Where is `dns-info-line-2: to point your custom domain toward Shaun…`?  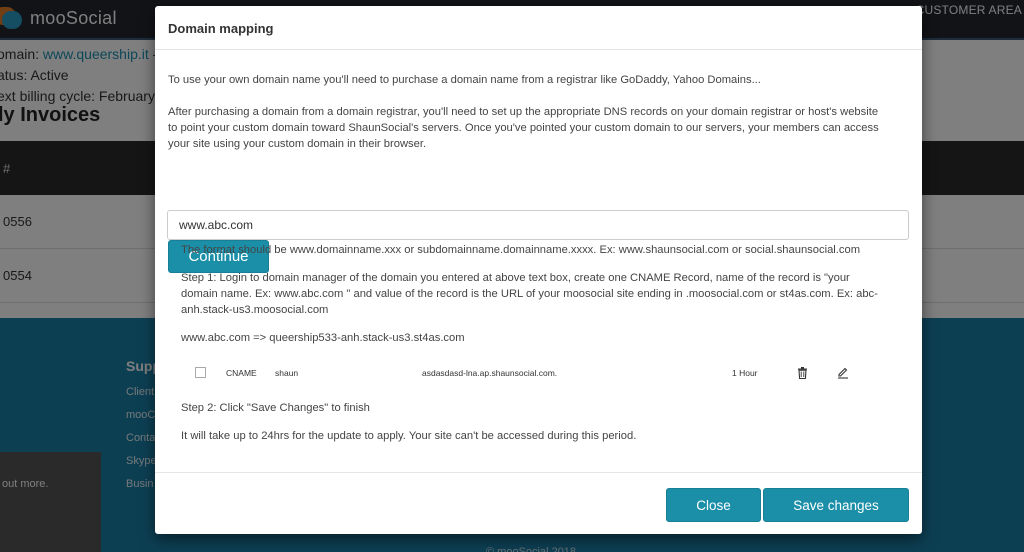 dns-info-line-2: to point your custom domain toward Shaun… is located at coordinates (523, 128).